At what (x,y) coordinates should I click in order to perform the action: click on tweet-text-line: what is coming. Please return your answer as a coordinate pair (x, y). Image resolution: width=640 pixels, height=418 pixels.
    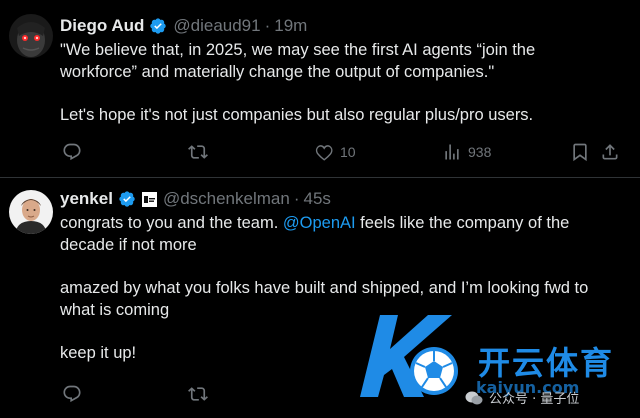
    Looking at the image, I should click on (115, 310).